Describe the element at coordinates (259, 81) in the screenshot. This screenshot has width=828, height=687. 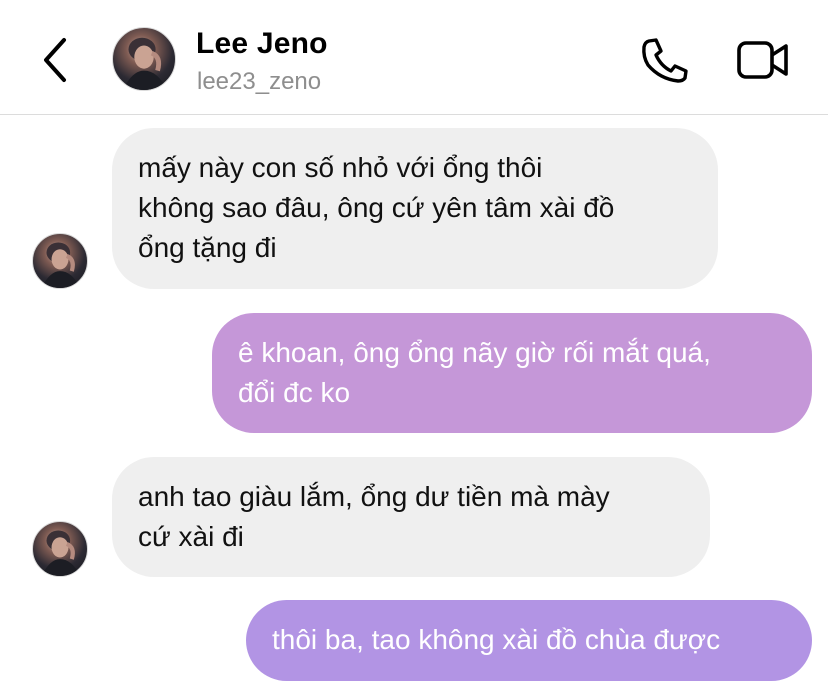
I see `contact-username: lee23_zeno` at that location.